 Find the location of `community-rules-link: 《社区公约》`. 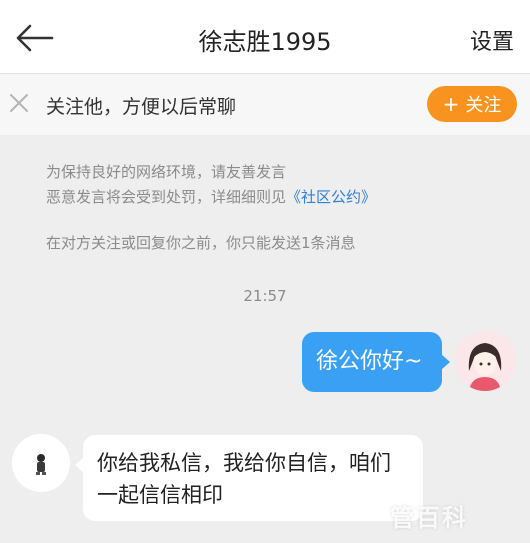

community-rules-link: 《社区公约》 is located at coordinates (331, 197).